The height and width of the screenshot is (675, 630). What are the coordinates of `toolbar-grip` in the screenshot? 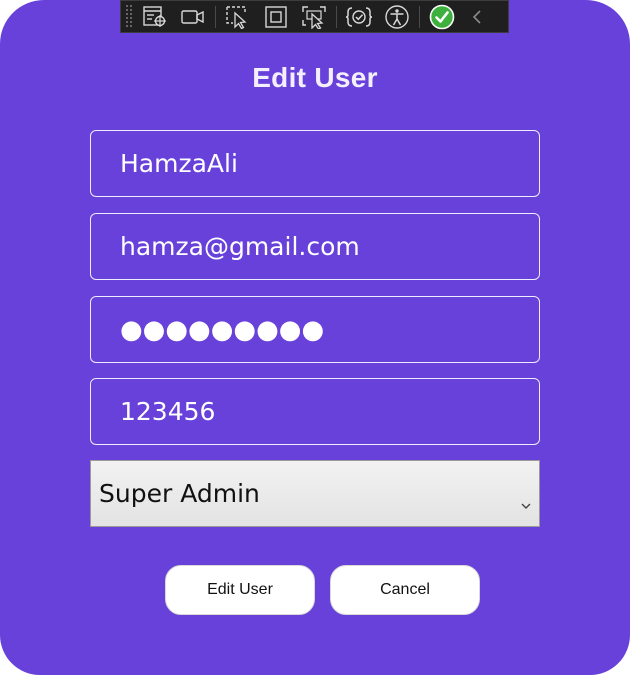 It's located at (129, 16).